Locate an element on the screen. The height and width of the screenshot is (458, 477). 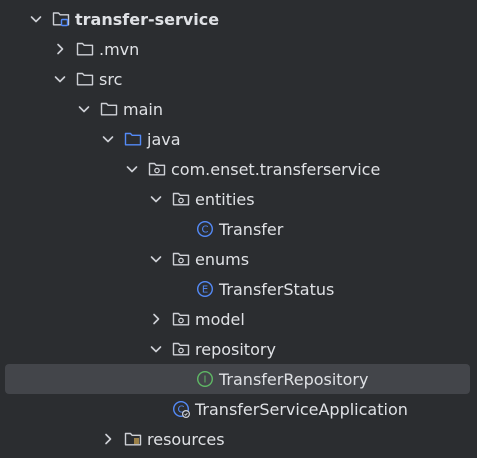
resources-folder-icon is located at coordinates (133, 439).